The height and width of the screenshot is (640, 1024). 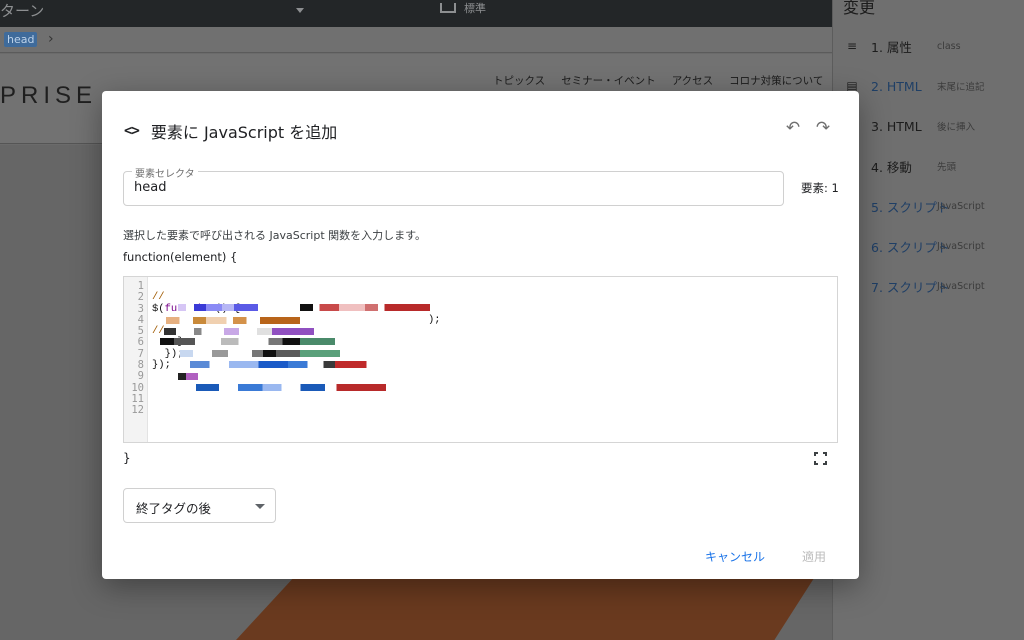 What do you see at coordinates (776, 81) in the screenshot?
I see `site-nav-item: コロナ対策について` at bounding box center [776, 81].